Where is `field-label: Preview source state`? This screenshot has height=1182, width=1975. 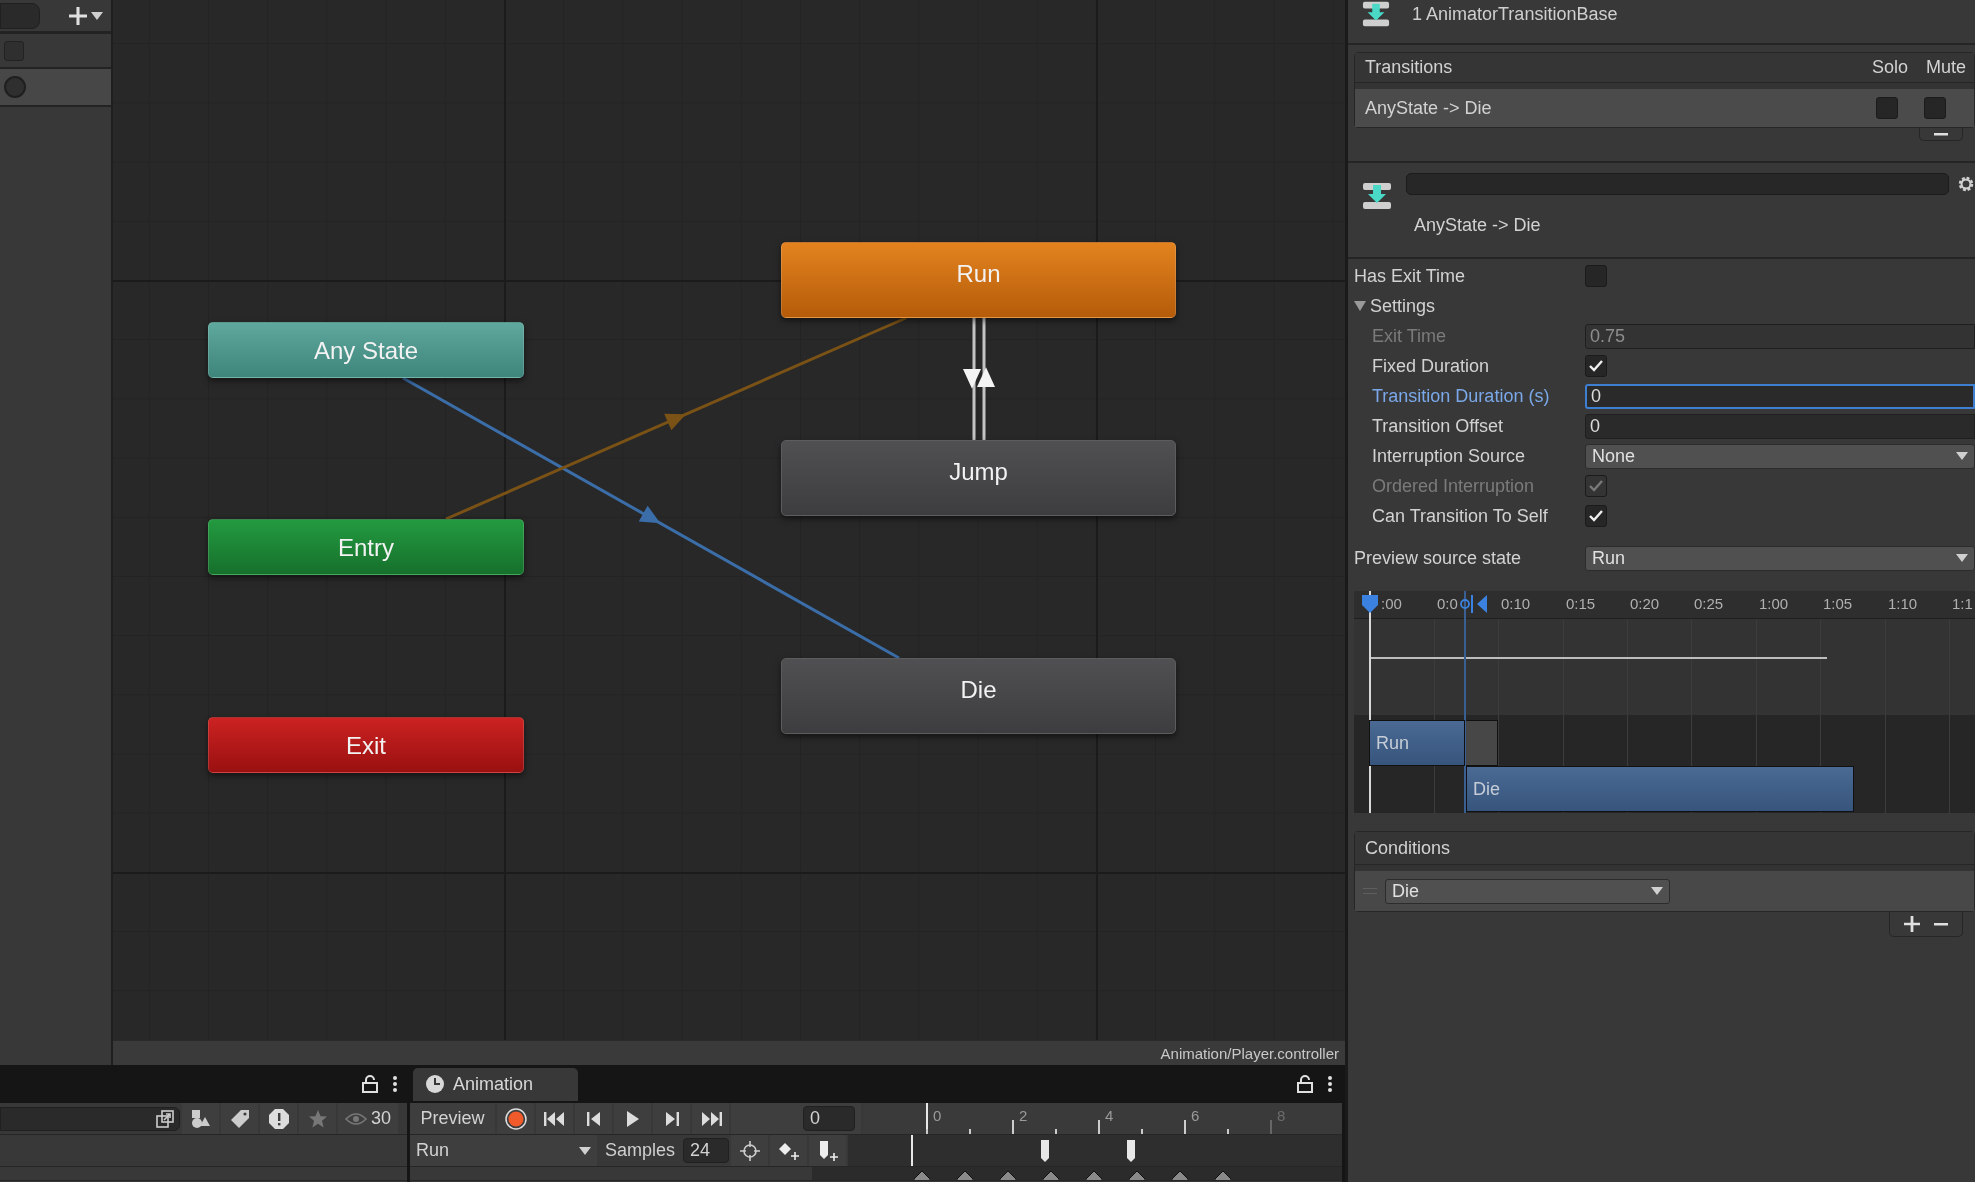 field-label: Preview source state is located at coordinates (1438, 558).